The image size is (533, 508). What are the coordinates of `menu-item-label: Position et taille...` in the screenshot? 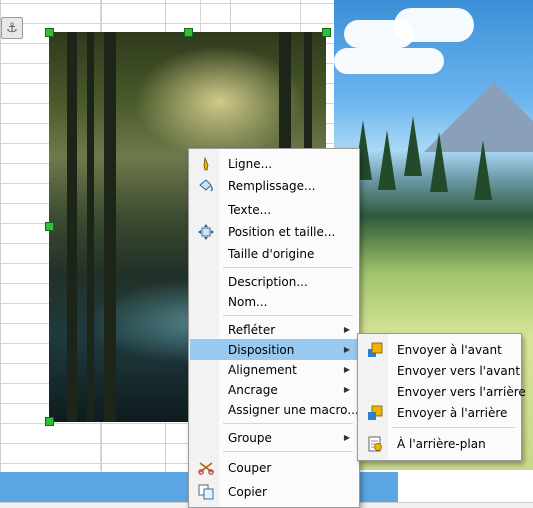 It's located at (282, 231).